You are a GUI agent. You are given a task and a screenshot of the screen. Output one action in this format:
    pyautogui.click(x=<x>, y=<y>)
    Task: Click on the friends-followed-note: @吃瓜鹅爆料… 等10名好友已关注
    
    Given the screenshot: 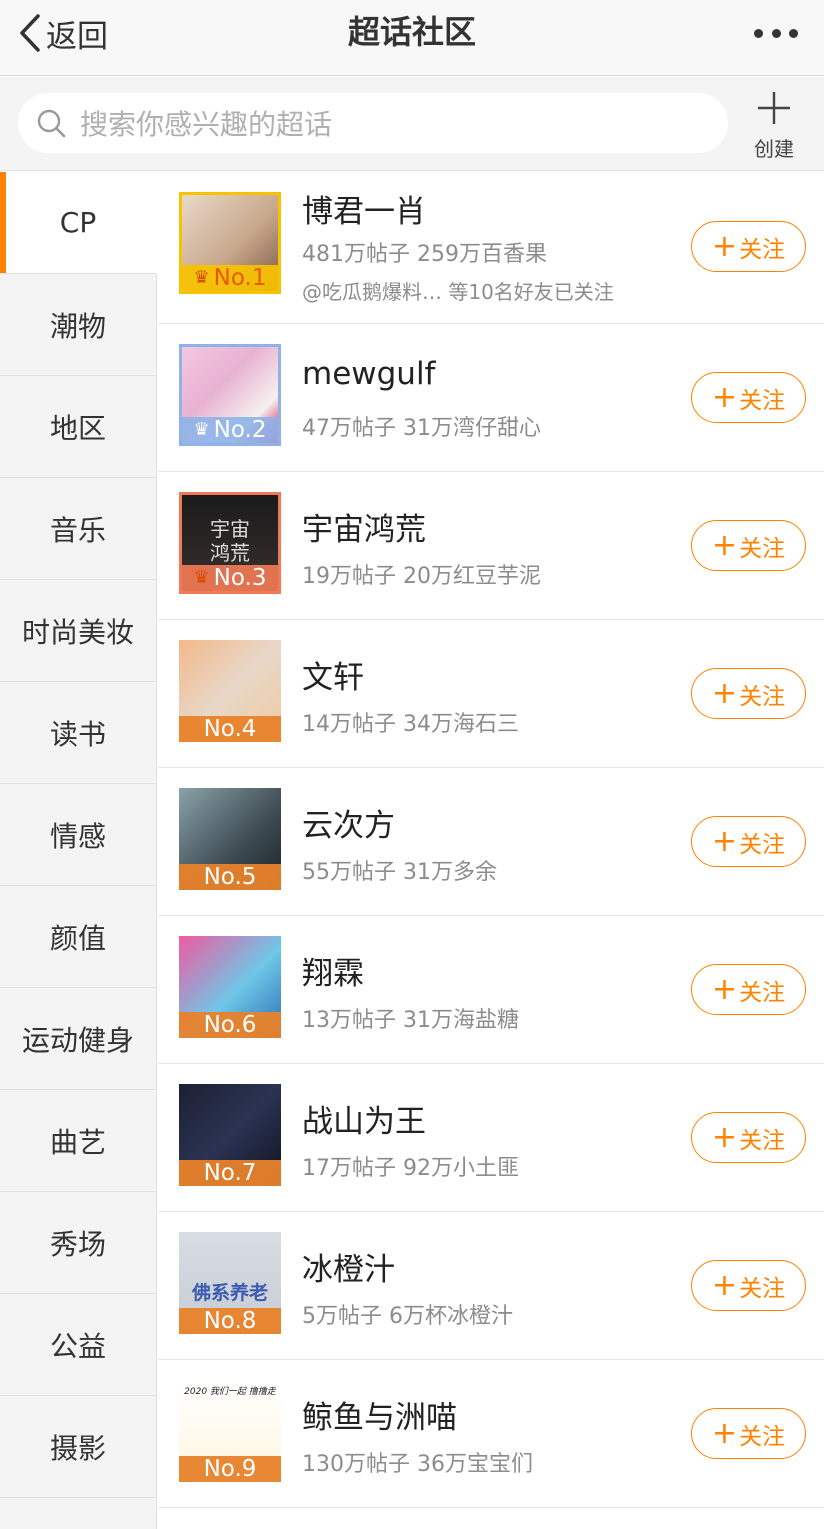 What is the action you would take?
    pyautogui.click(x=458, y=290)
    